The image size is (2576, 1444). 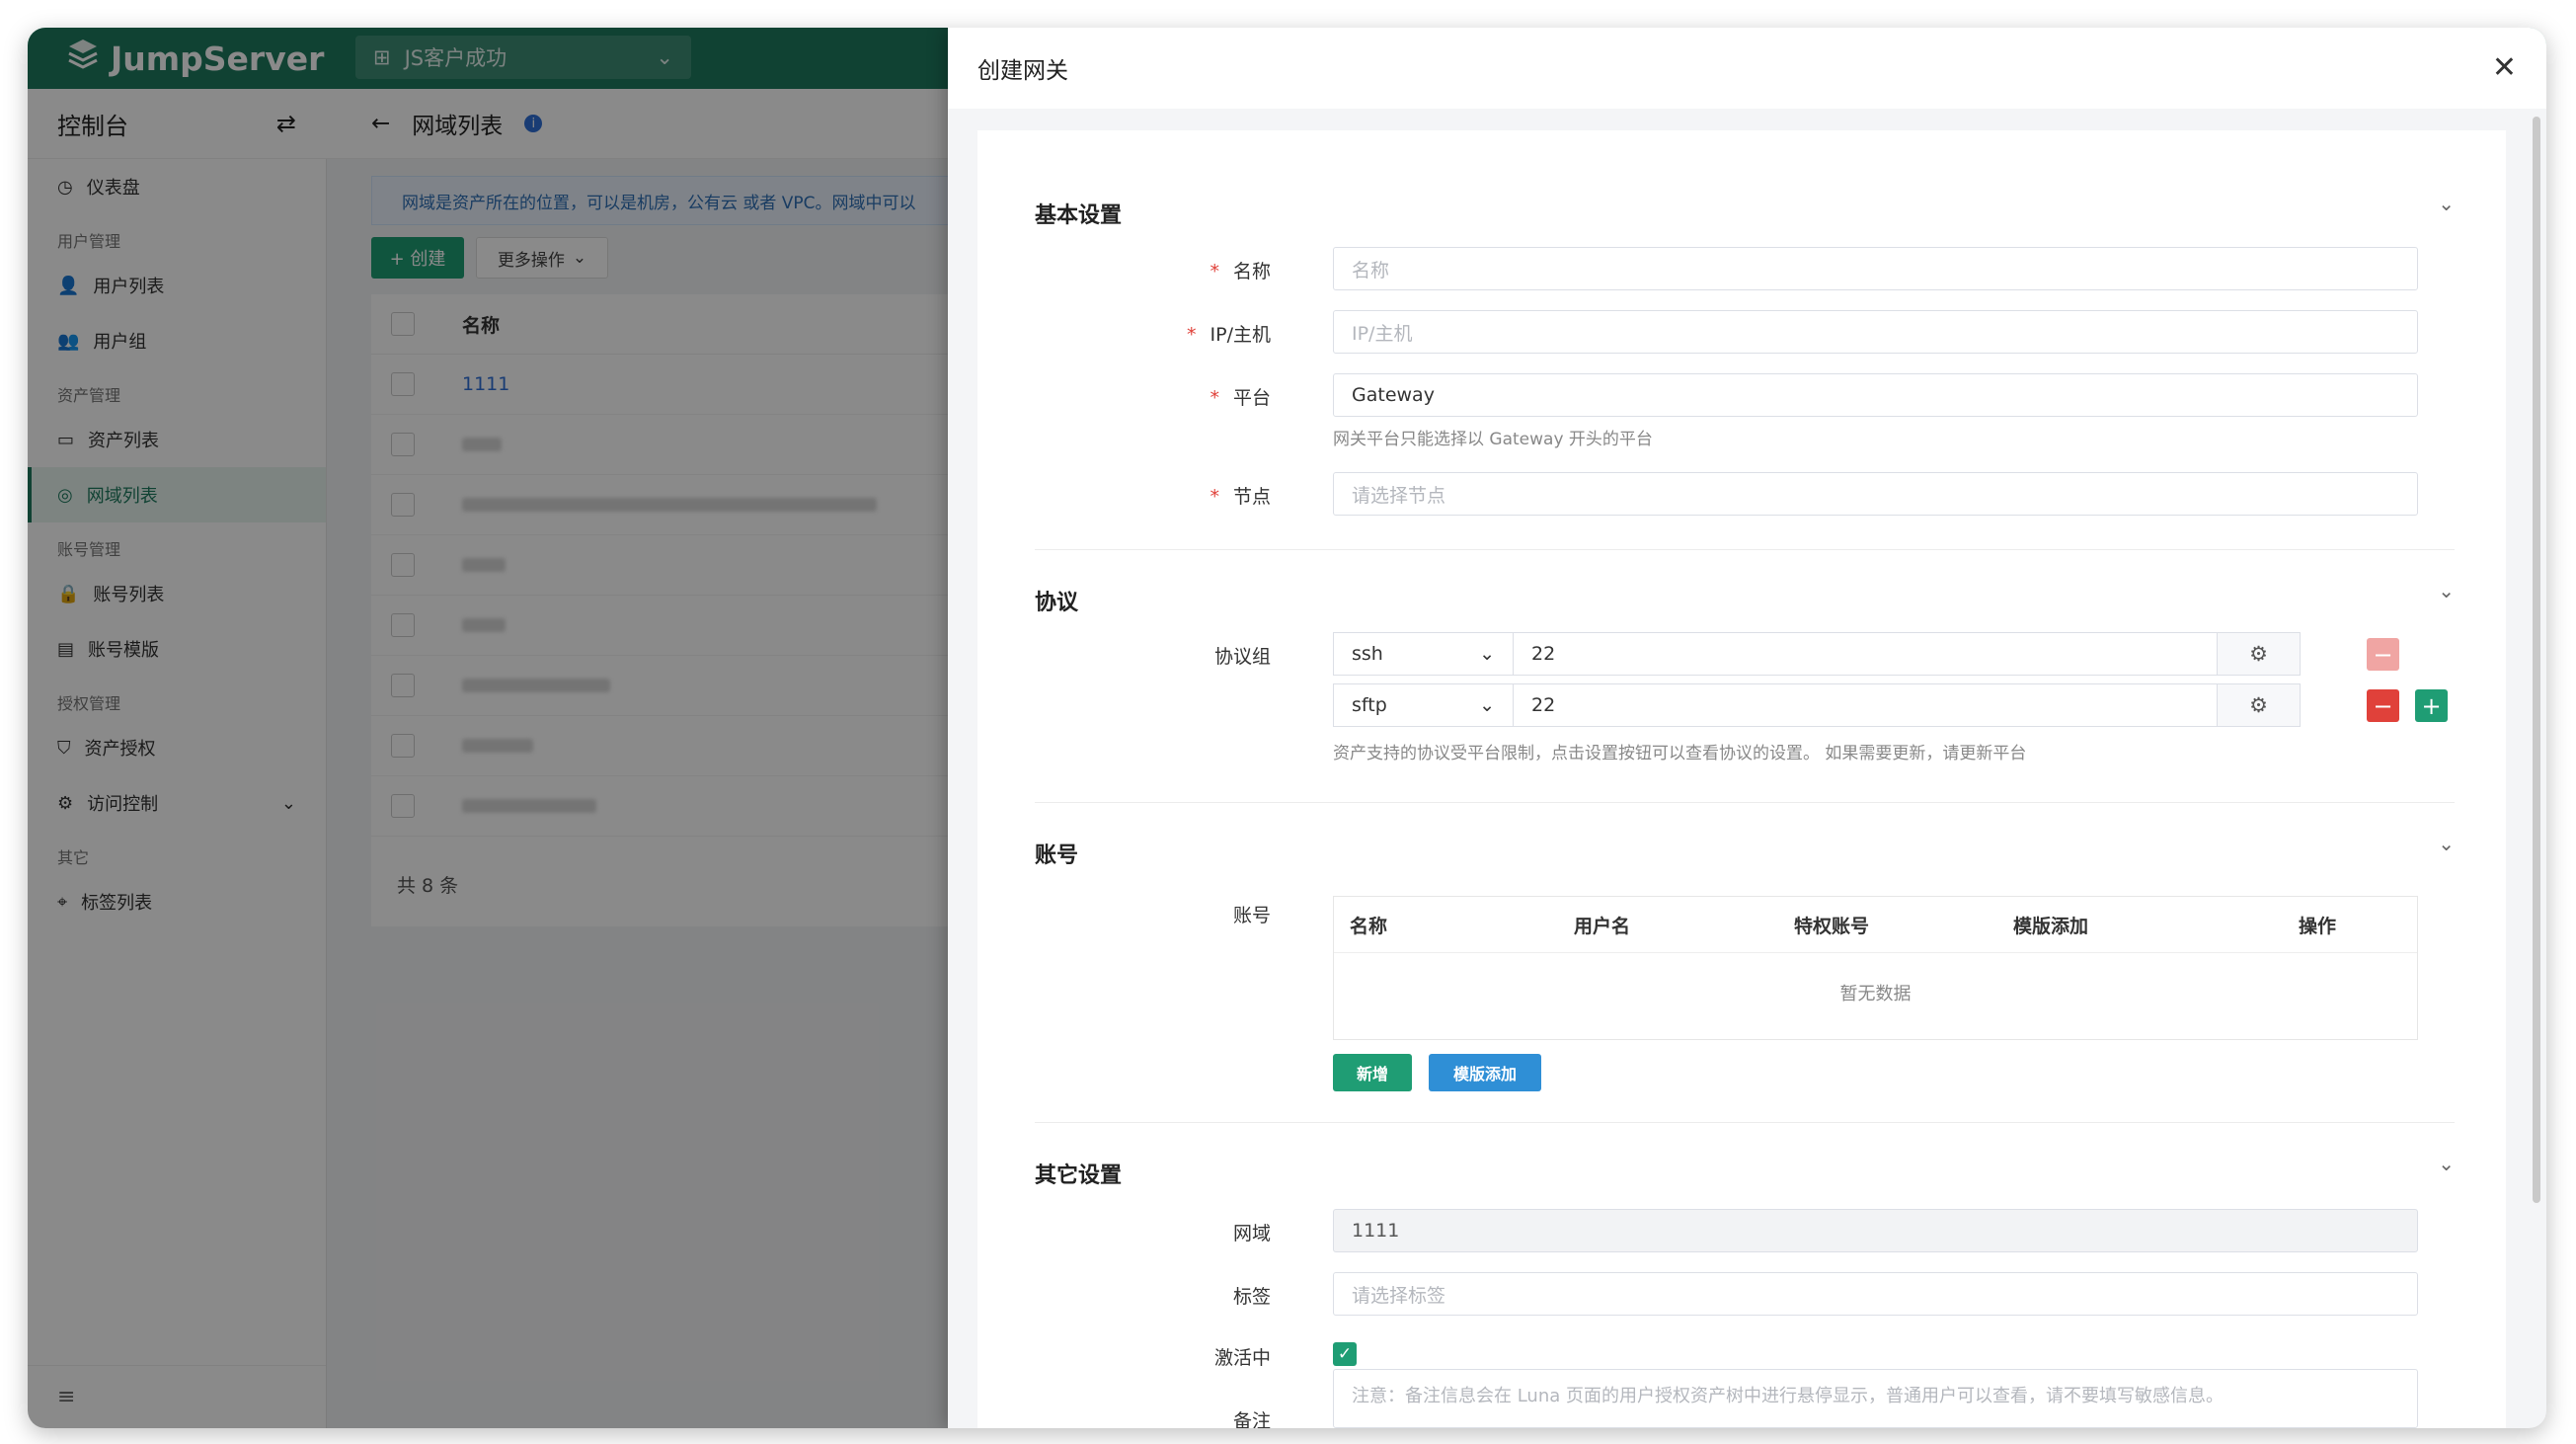 What do you see at coordinates (1057, 855) in the screenshot?
I see `section-account-title: 账号` at bounding box center [1057, 855].